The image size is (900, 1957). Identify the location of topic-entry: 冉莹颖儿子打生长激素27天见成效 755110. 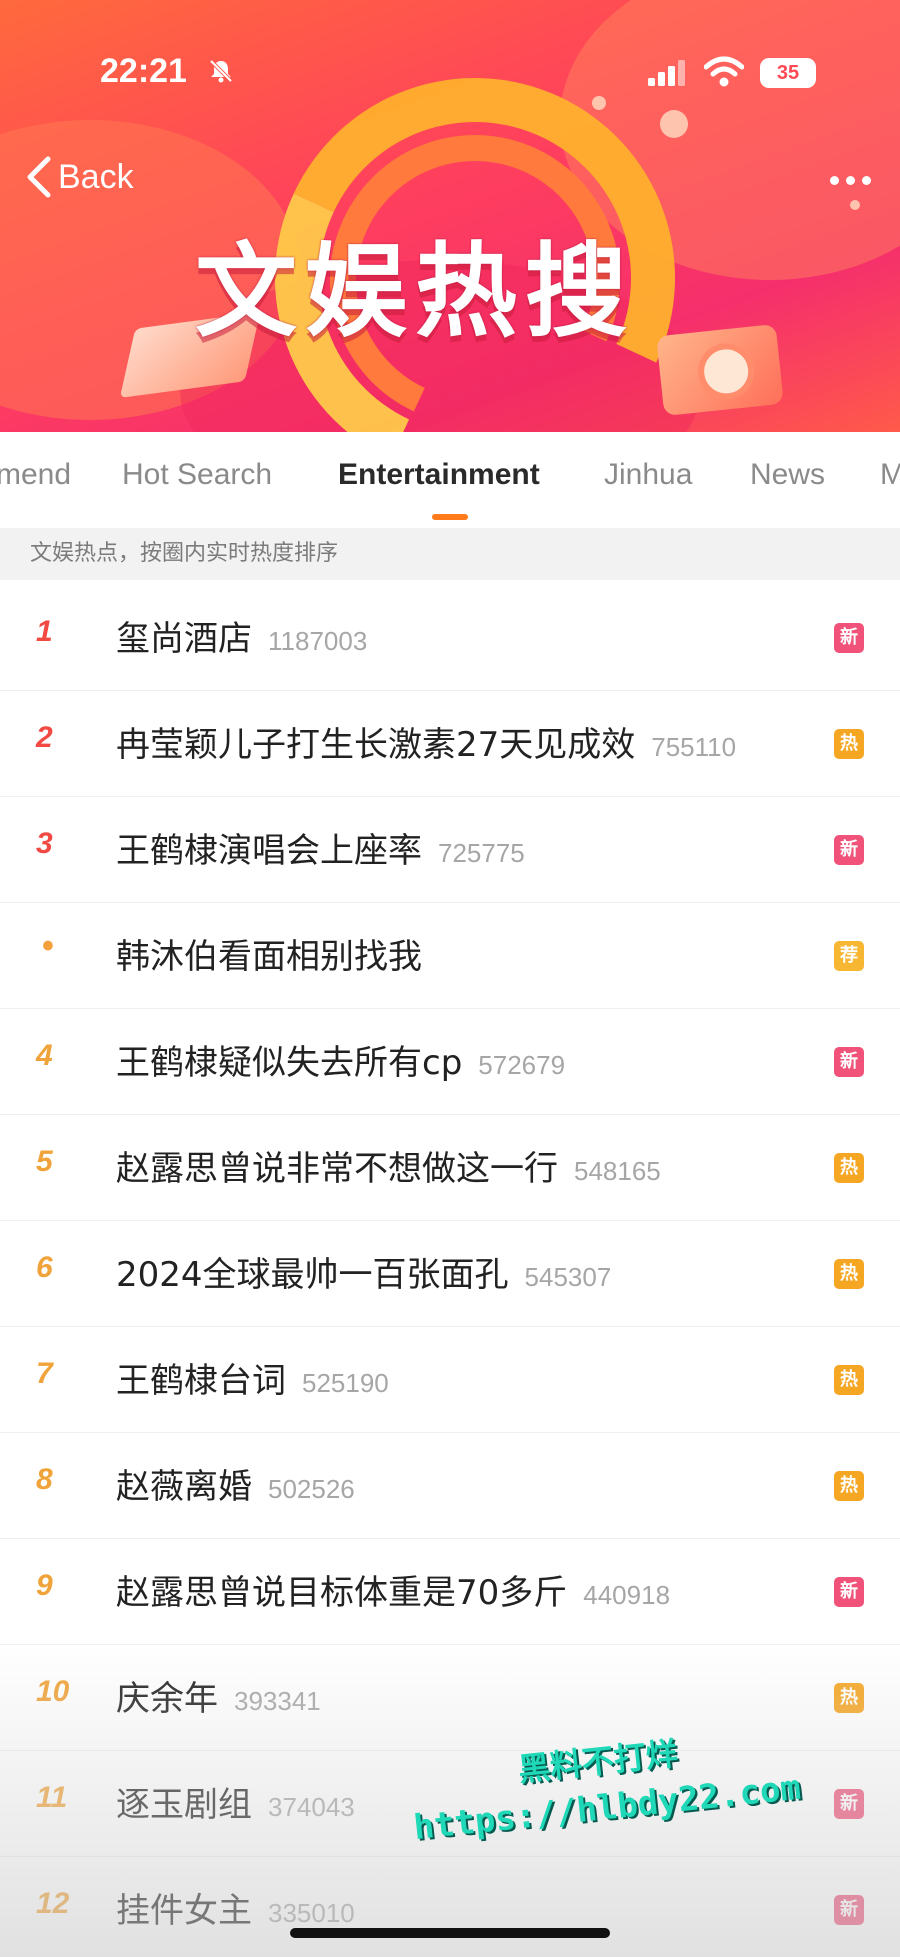
(426, 741).